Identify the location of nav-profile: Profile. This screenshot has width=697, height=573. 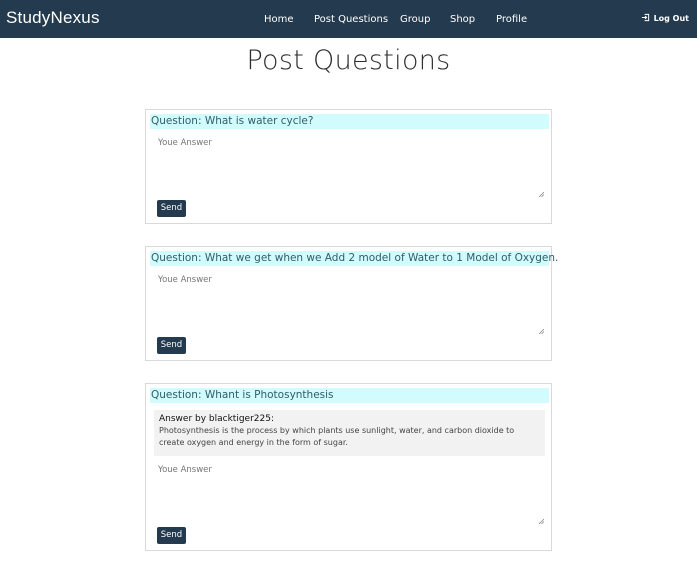
(511, 19).